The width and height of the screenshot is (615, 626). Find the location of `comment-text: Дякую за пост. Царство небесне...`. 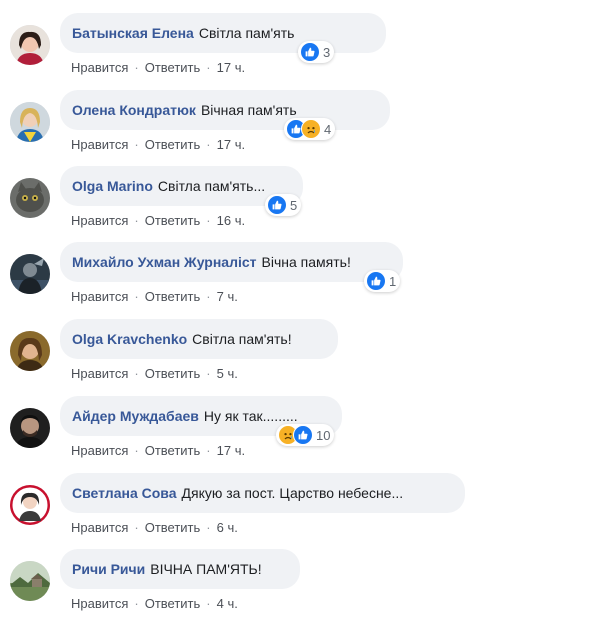

comment-text: Дякую за пост. Царство небесне... is located at coordinates (292, 493).